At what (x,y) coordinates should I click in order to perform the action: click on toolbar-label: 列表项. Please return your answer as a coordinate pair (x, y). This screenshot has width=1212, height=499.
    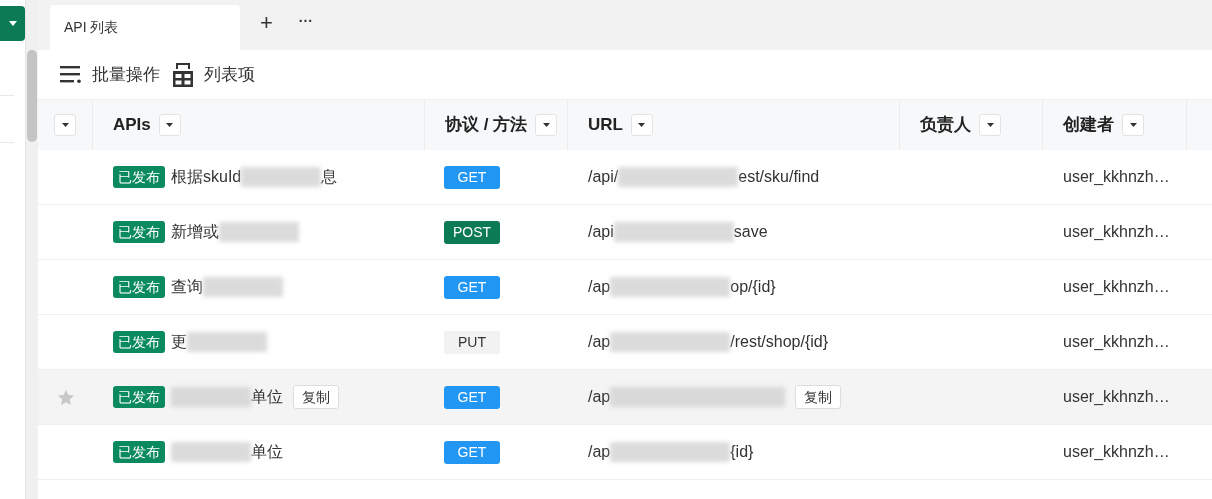
    Looking at the image, I should click on (229, 74).